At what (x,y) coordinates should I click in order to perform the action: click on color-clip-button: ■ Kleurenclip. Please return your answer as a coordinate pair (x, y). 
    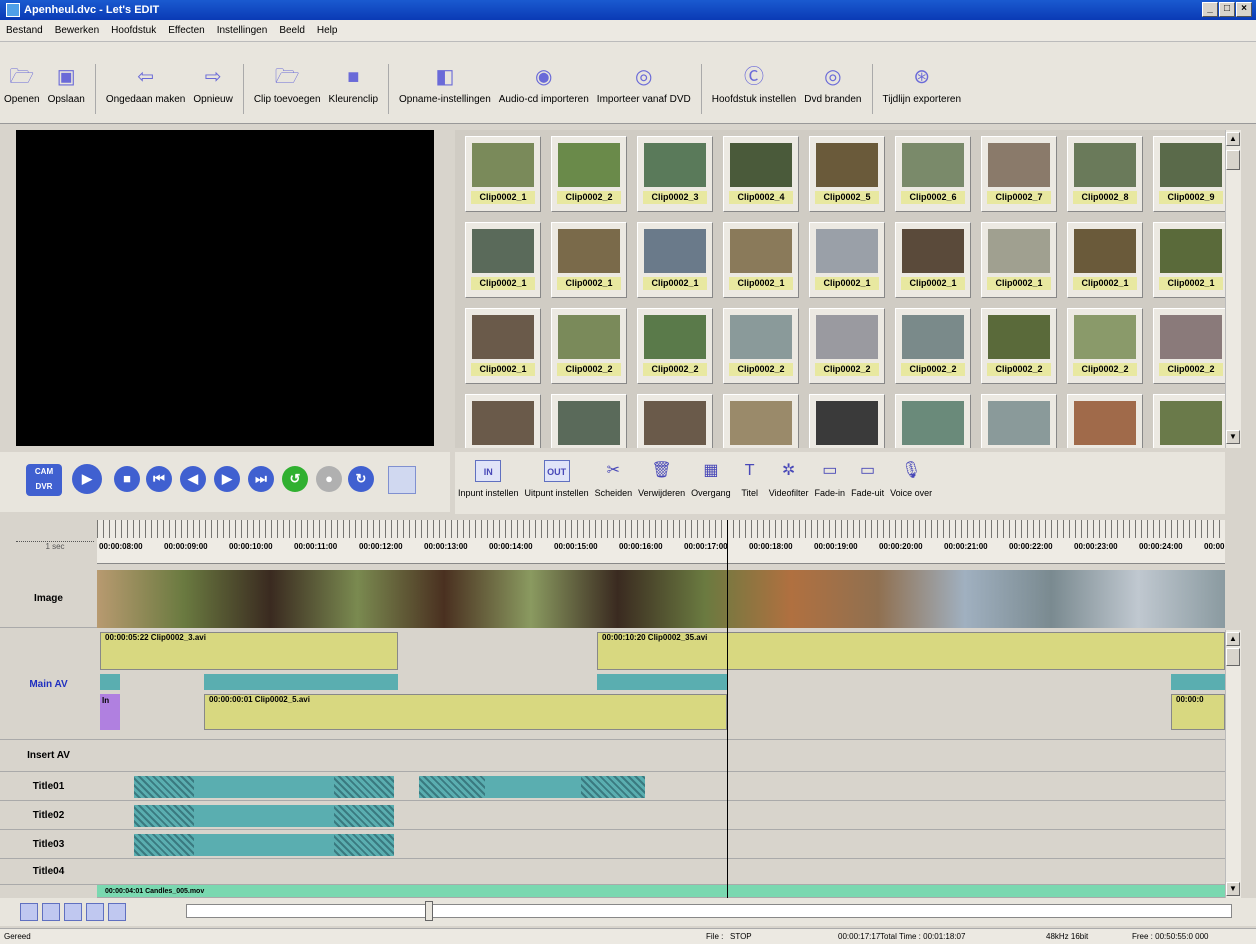
    Looking at the image, I should click on (353, 84).